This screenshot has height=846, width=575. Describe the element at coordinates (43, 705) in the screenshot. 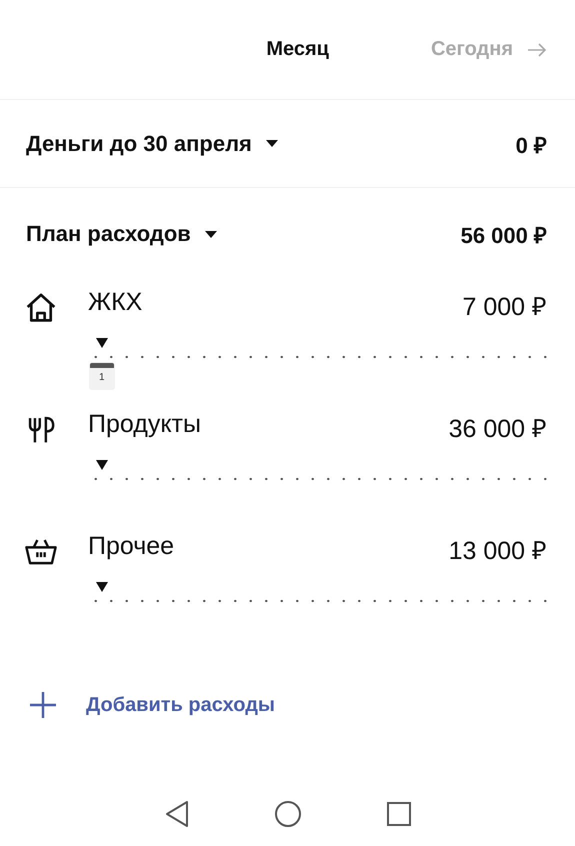

I see `plus-icon` at that location.